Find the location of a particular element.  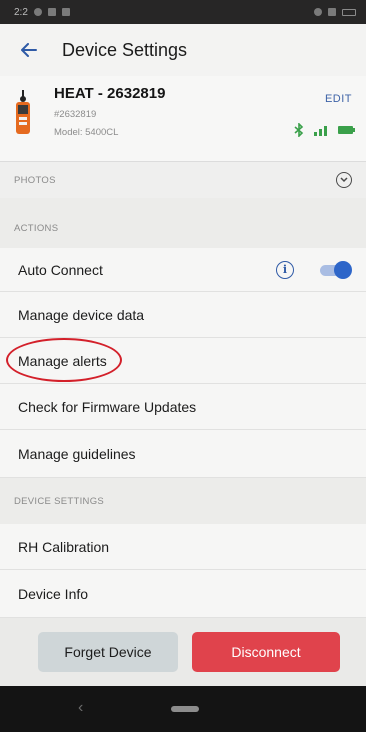

manage-guidelines-row: Manage guidelines is located at coordinates (183, 454).